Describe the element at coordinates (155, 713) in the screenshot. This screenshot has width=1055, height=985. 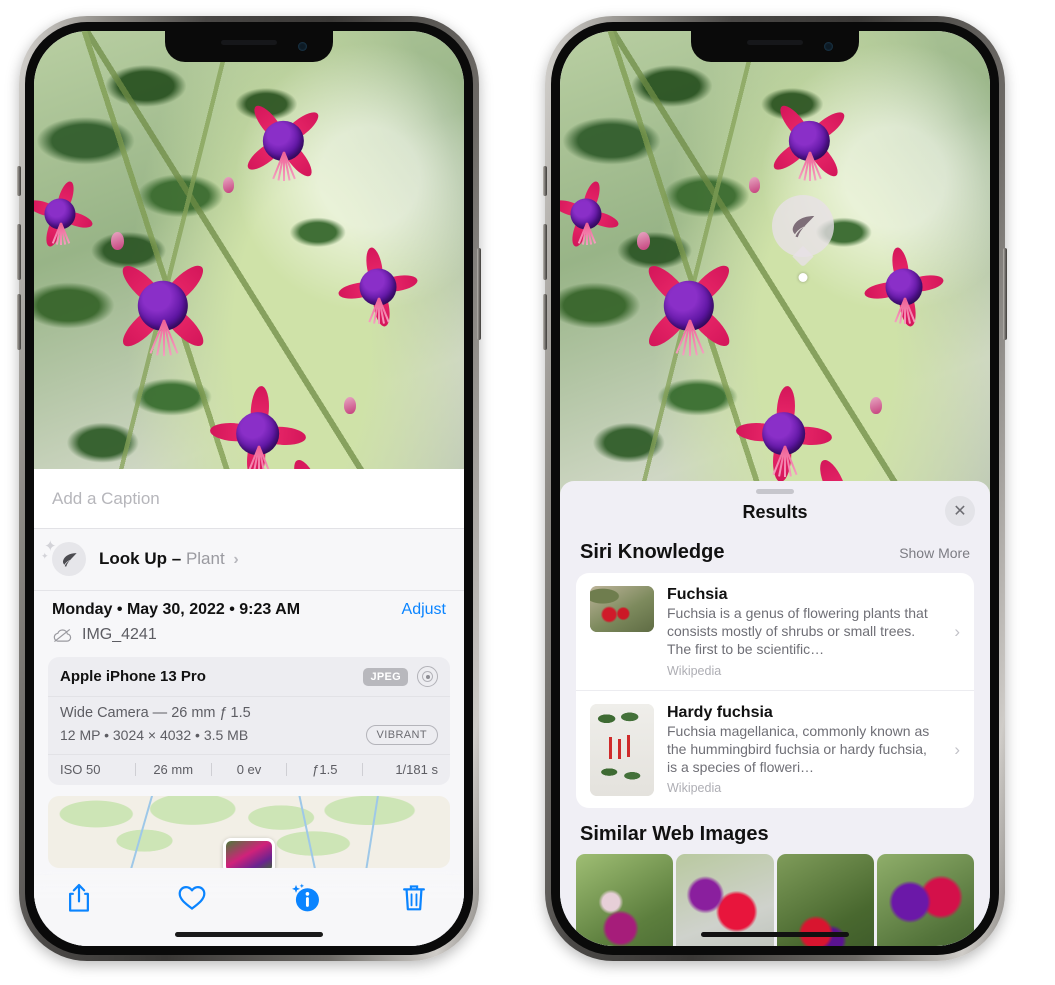
I see `lens-description: Wide Camera — 26 mm ƒ 1.5` at that location.